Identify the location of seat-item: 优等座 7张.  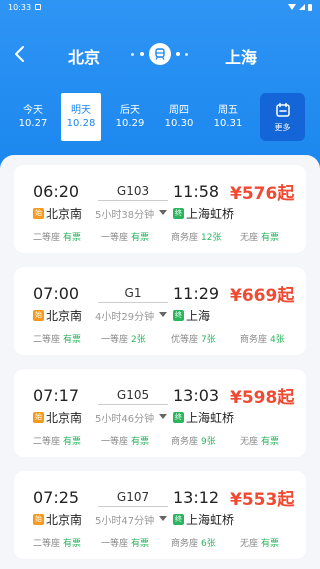
(193, 338).